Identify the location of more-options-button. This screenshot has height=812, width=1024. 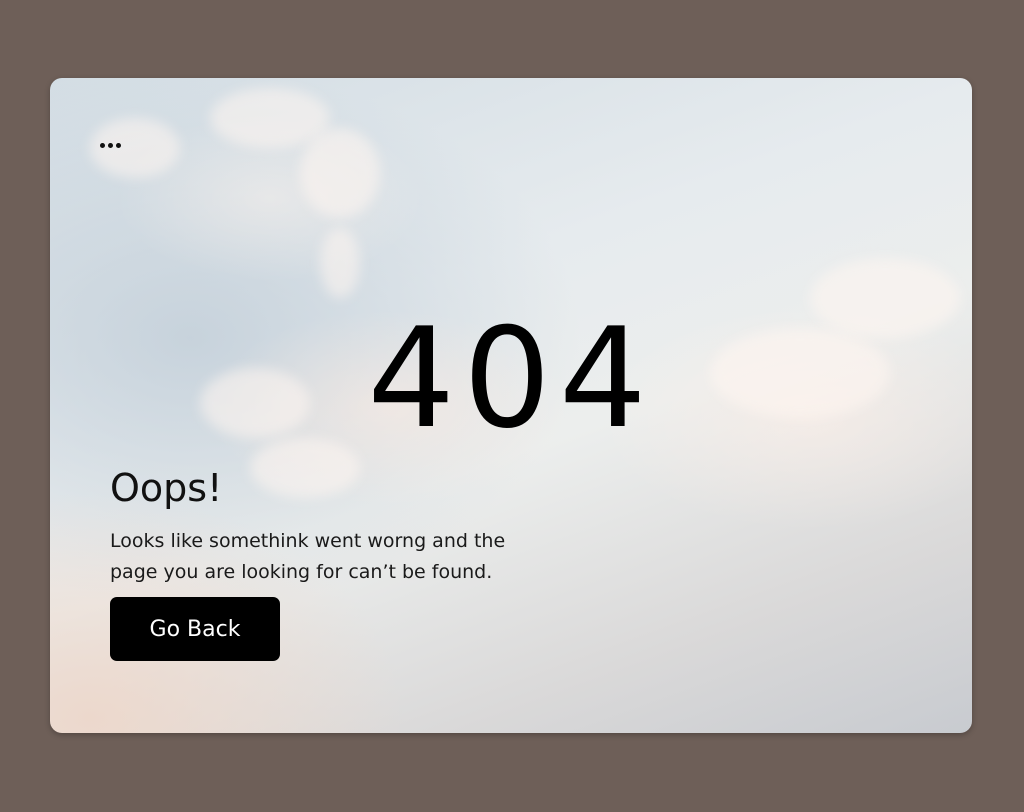
(110, 145).